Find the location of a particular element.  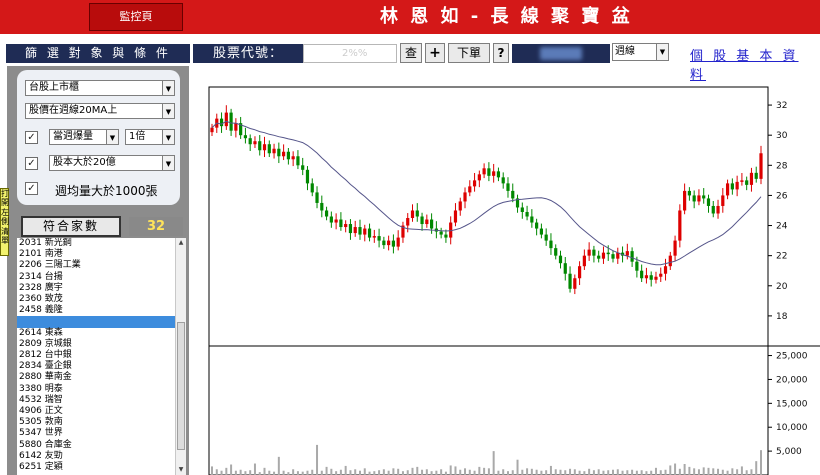

volume-multiple-select: 1倍 ▼ is located at coordinates (150, 137).